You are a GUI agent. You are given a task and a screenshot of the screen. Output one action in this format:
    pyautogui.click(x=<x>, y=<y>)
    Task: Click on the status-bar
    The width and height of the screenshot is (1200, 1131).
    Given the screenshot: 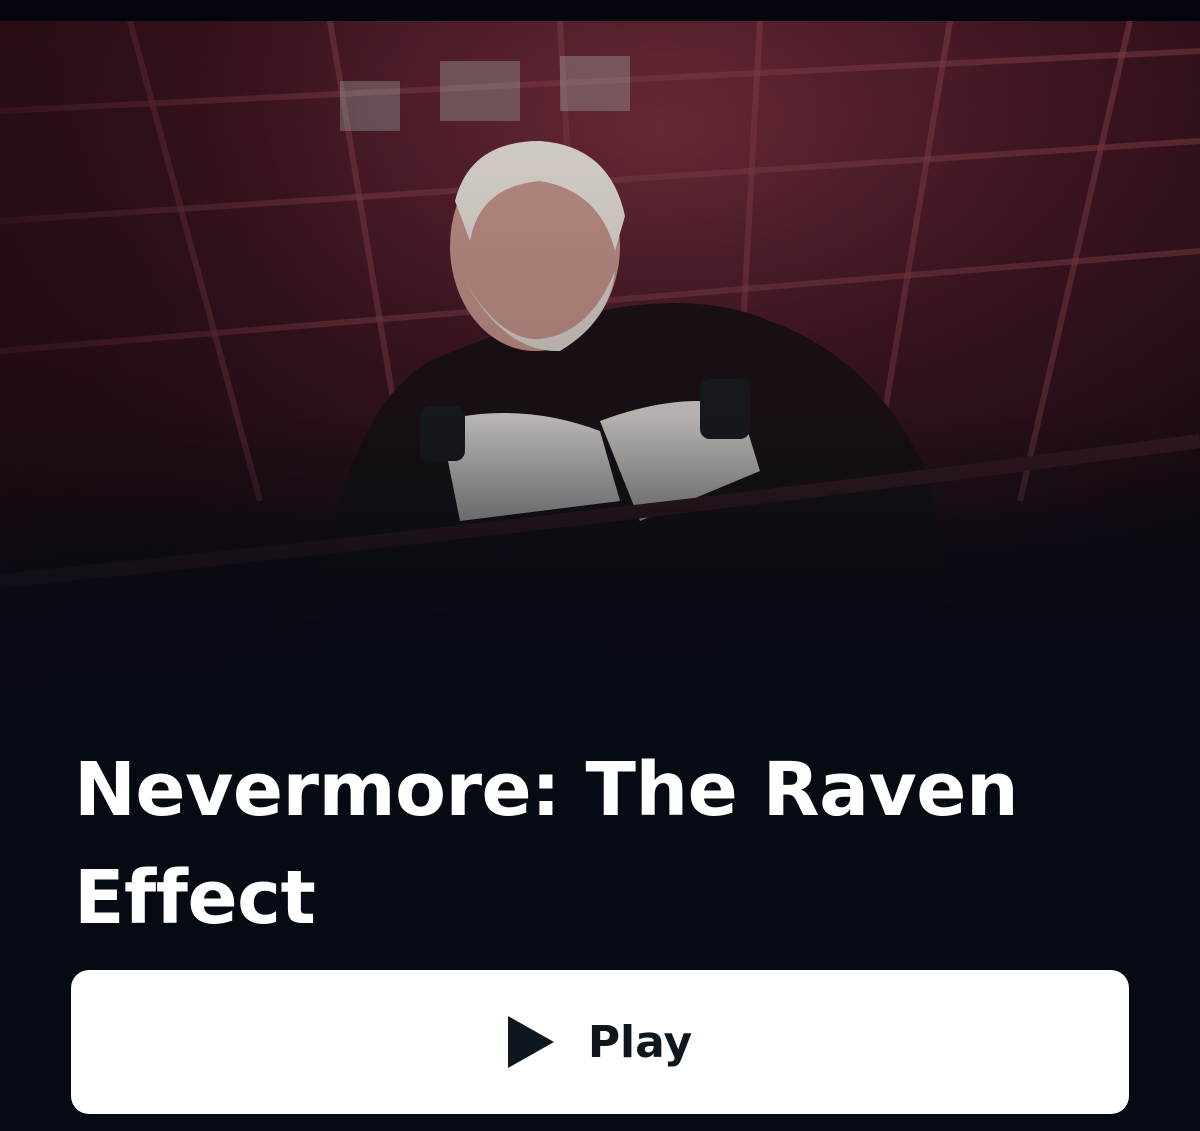 What is the action you would take?
    pyautogui.click(x=600, y=10)
    